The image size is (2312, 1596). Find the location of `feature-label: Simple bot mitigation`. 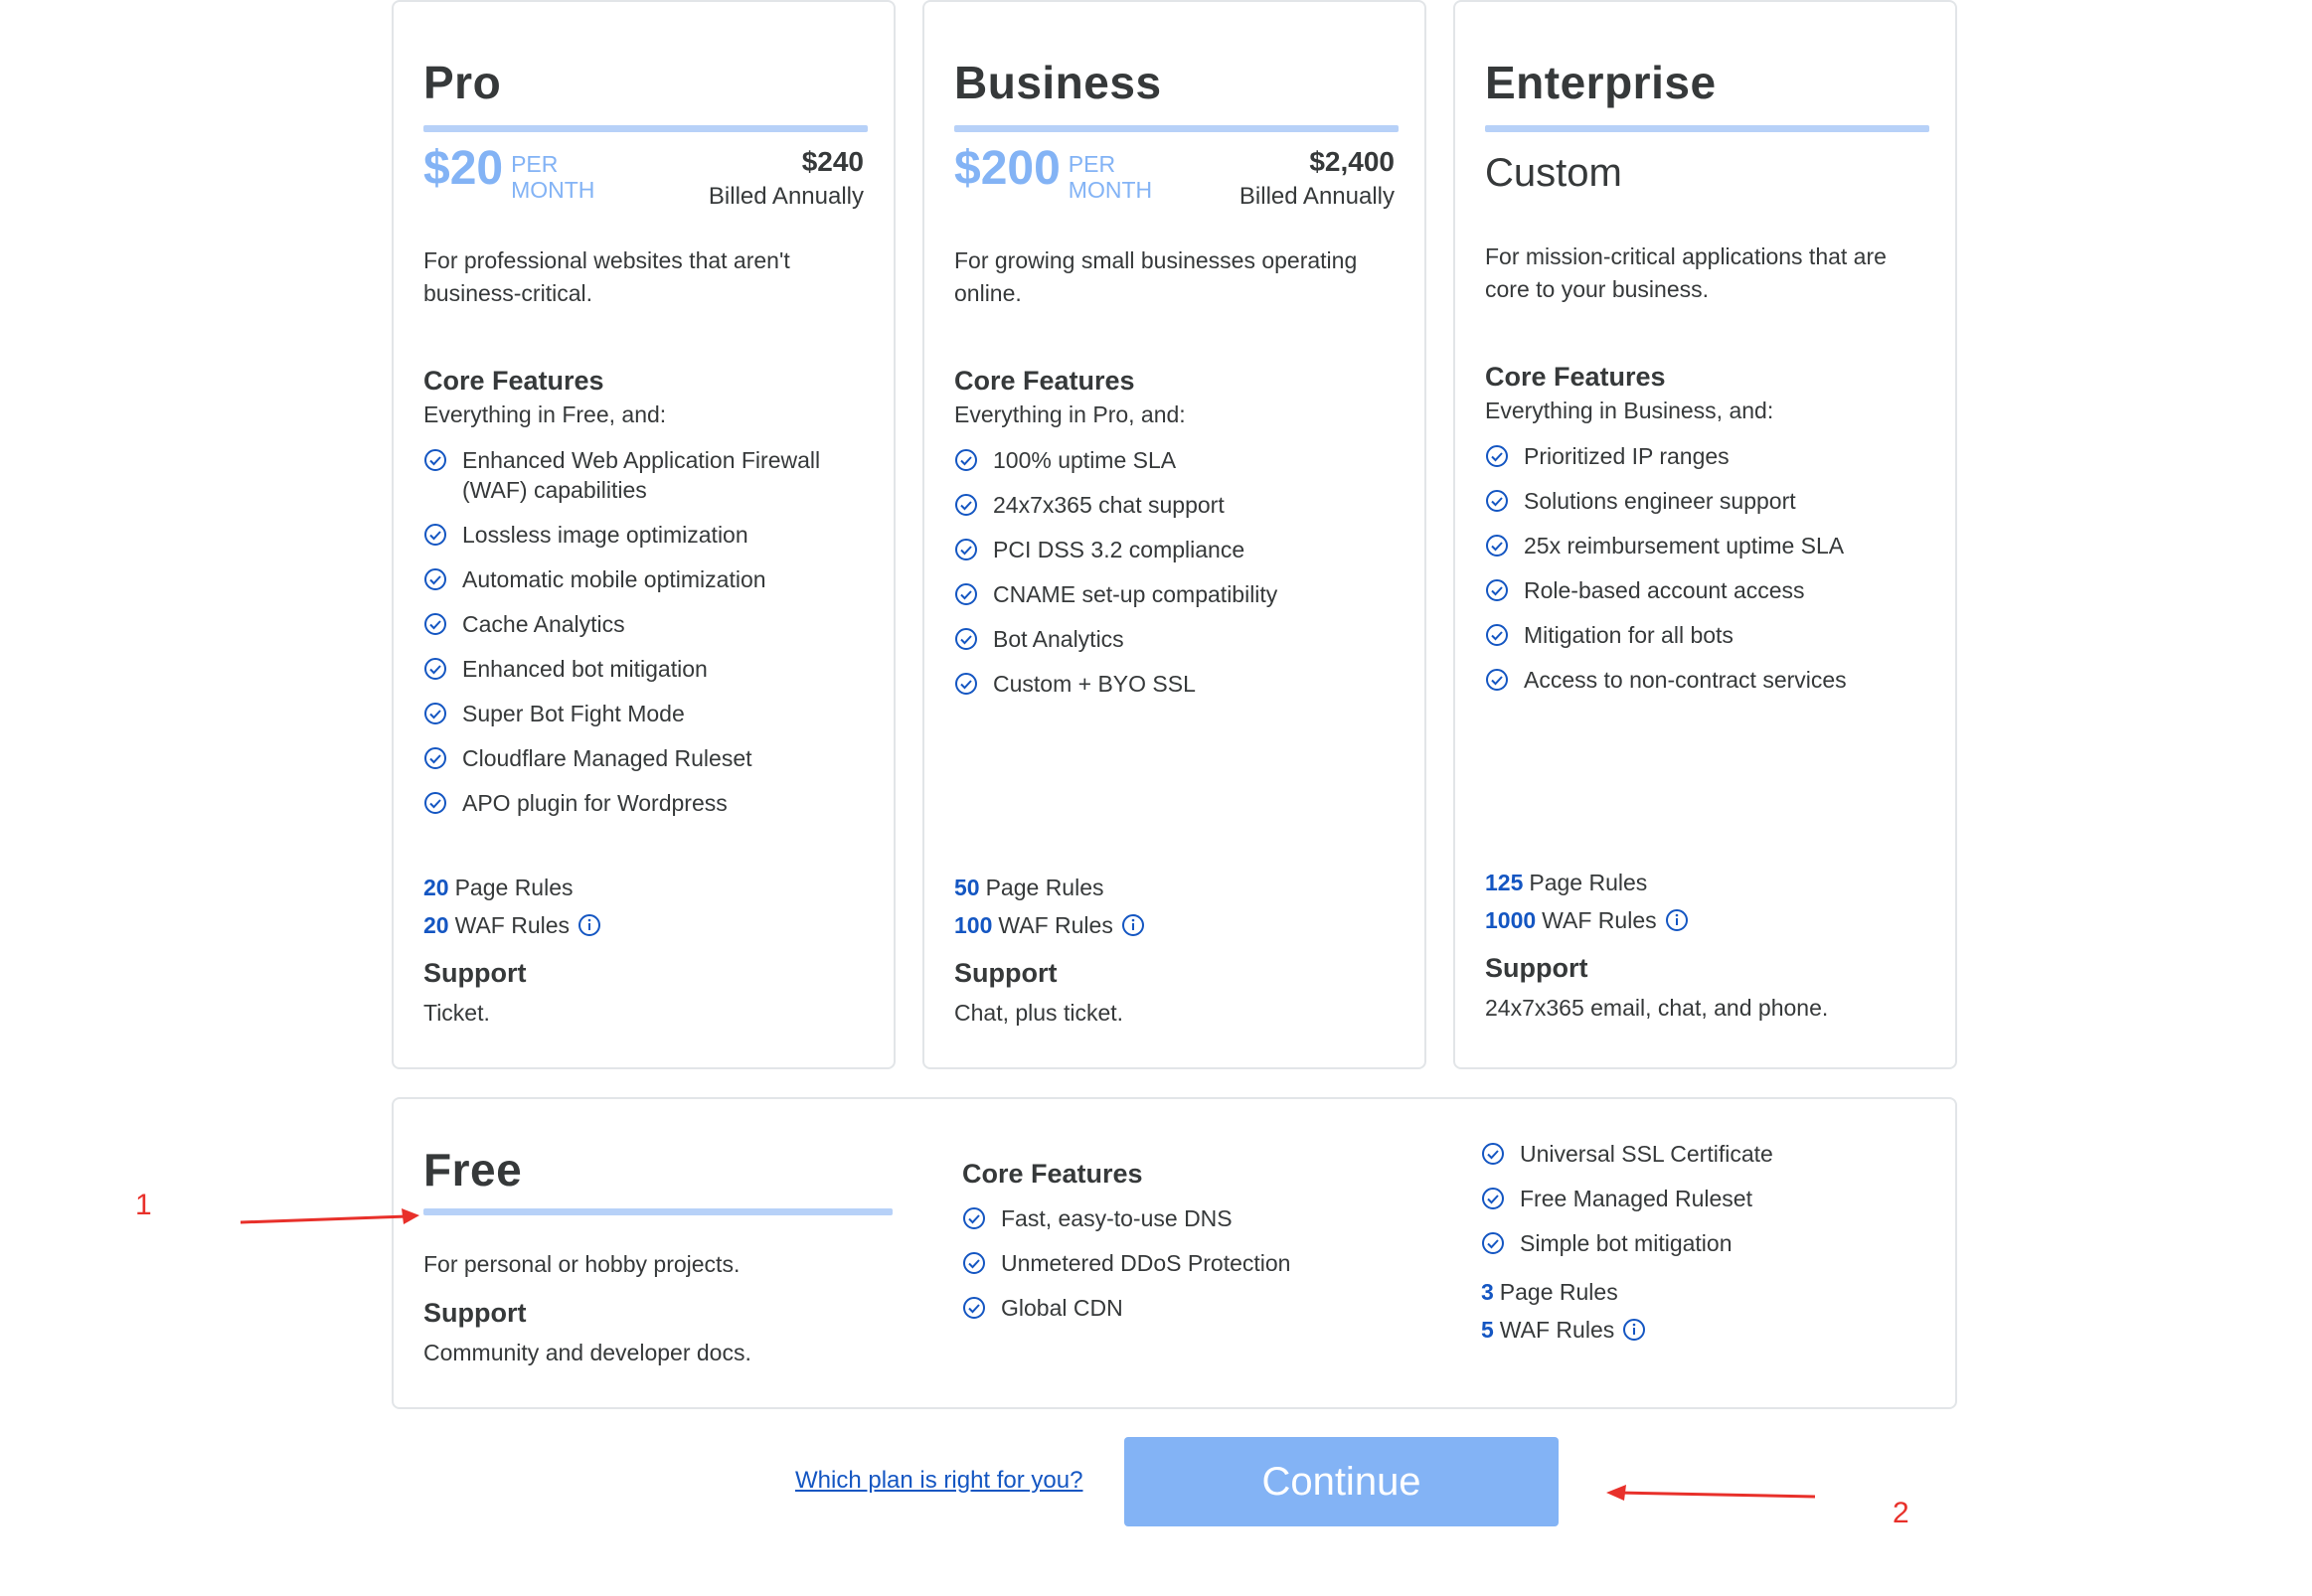

feature-label: Simple bot mitigation is located at coordinates (1626, 1243).